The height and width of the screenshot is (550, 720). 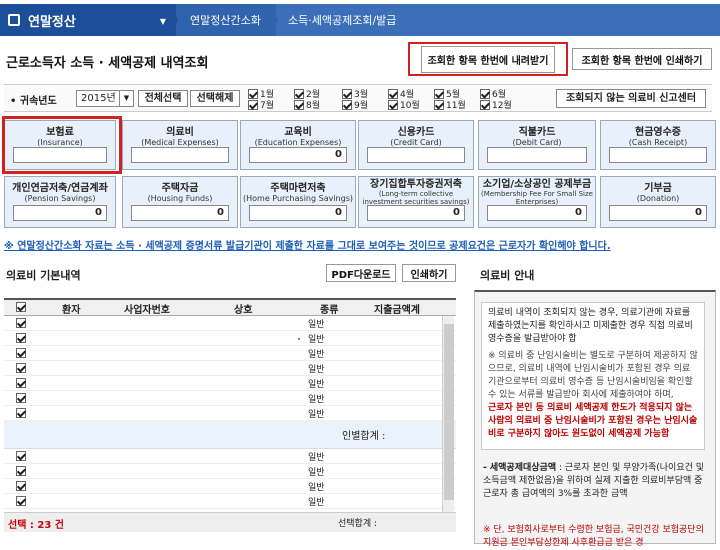 I want to click on download-all-button: 조회한 항목 한번에 내려받기, so click(x=488, y=59).